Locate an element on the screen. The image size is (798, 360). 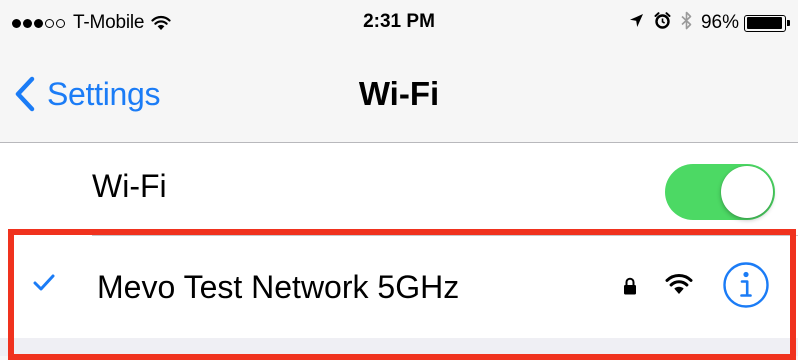
battery-icon is located at coordinates (767, 23).